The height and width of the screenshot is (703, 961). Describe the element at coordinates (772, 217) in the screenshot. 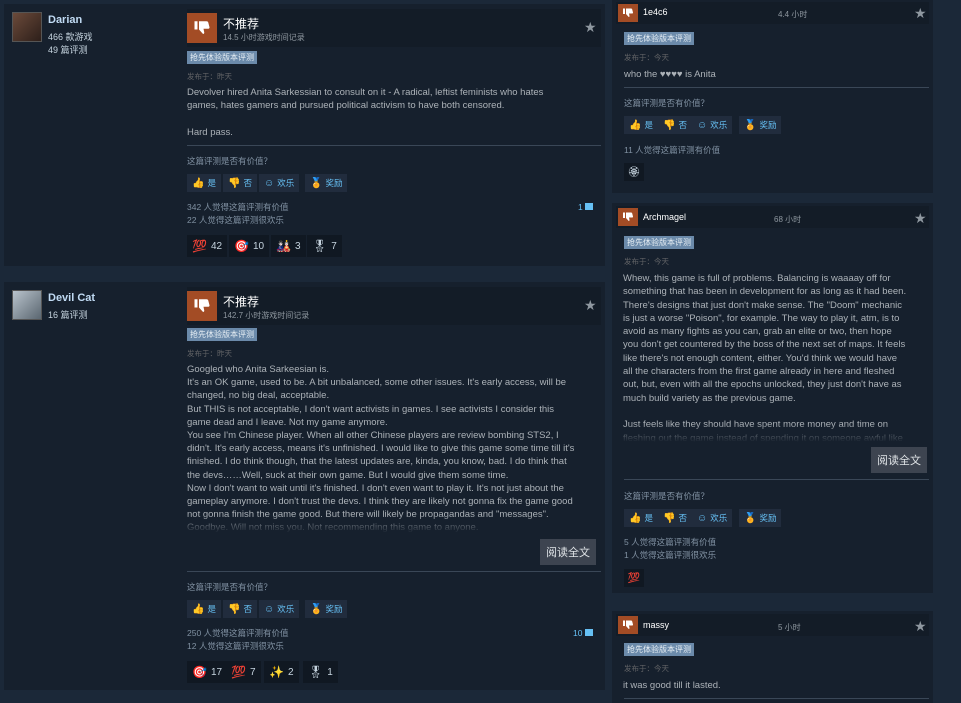

I see `verdict-header: Archmagel 68 小时 ★` at that location.